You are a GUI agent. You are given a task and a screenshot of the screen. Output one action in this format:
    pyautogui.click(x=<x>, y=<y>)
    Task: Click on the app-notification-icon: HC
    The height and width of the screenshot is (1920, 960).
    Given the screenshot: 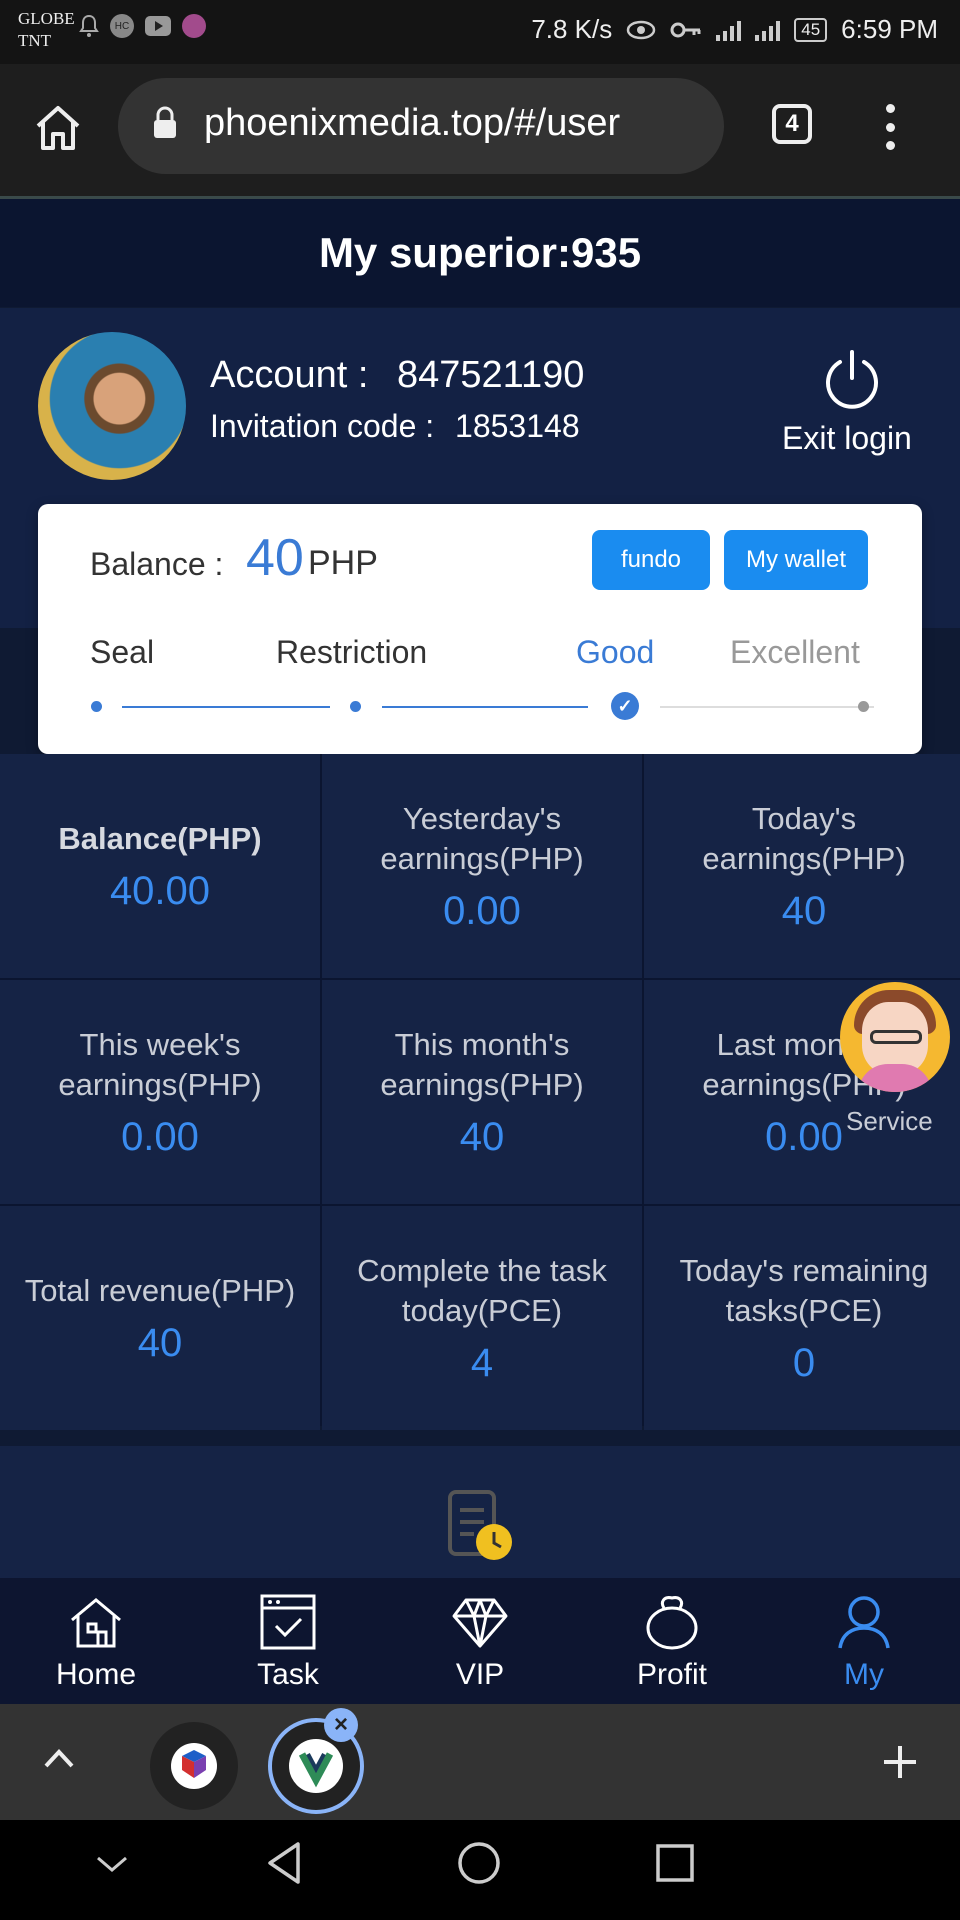 What is the action you would take?
    pyautogui.click(x=122, y=26)
    